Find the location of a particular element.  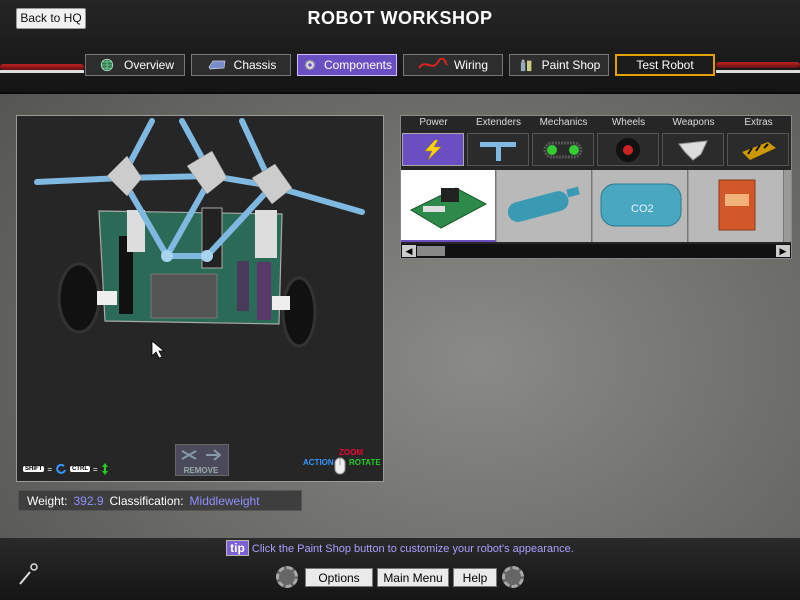

weight-label: Weight: is located at coordinates (47, 500).